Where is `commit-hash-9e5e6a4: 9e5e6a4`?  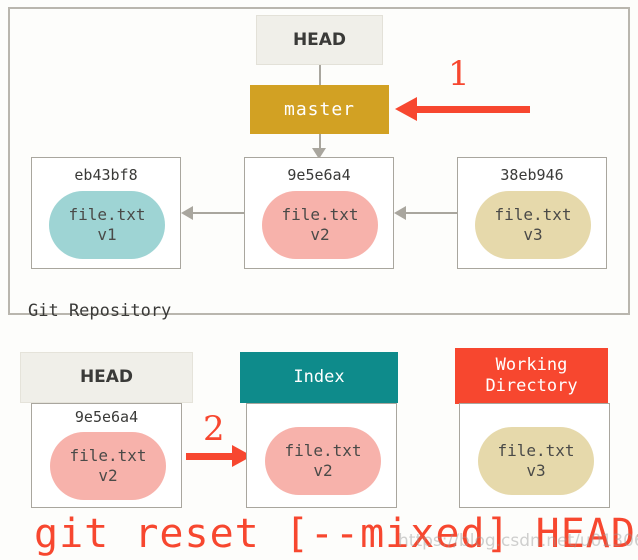
commit-hash-9e5e6a4: 9e5e6a4 is located at coordinates (319, 175).